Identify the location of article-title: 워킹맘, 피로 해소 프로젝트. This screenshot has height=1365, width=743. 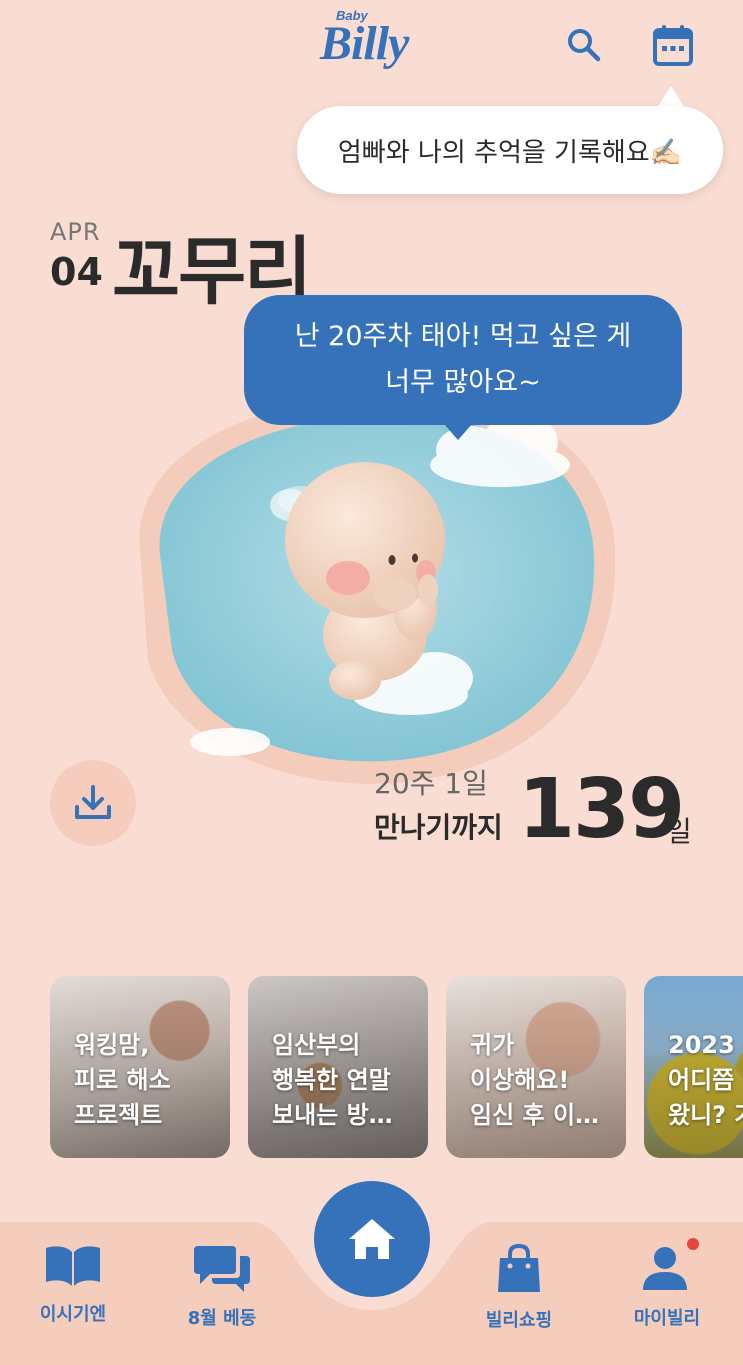
(122, 1080).